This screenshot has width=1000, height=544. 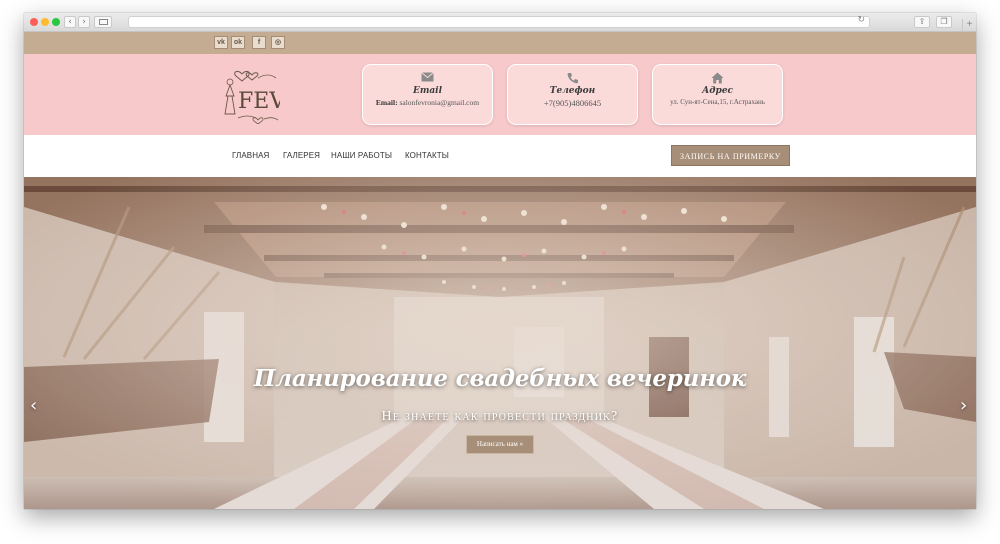 What do you see at coordinates (427, 155) in the screenshot?
I see `nav-link-contacts: КОНТАКТЫ` at bounding box center [427, 155].